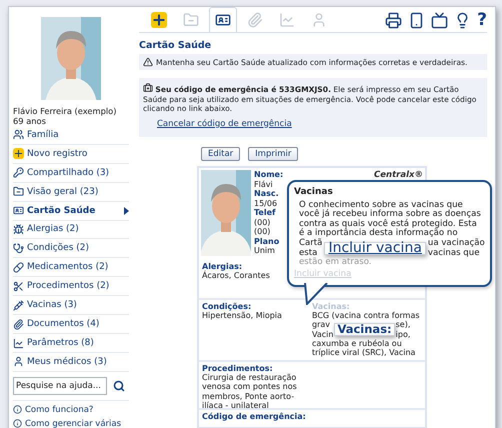 This screenshot has height=428, width=502. What do you see at coordinates (220, 154) in the screenshot?
I see `action-button: Editar` at bounding box center [220, 154].